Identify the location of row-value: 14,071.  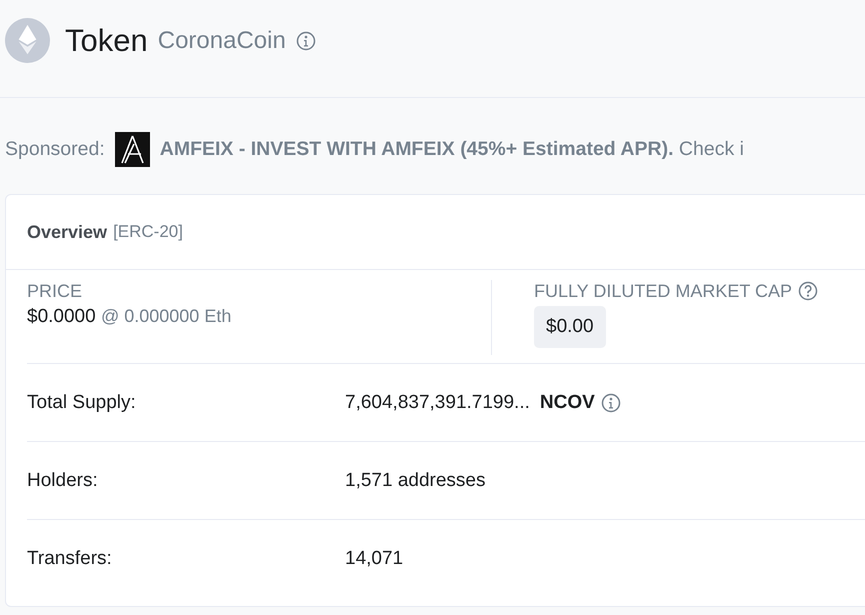
(374, 559).